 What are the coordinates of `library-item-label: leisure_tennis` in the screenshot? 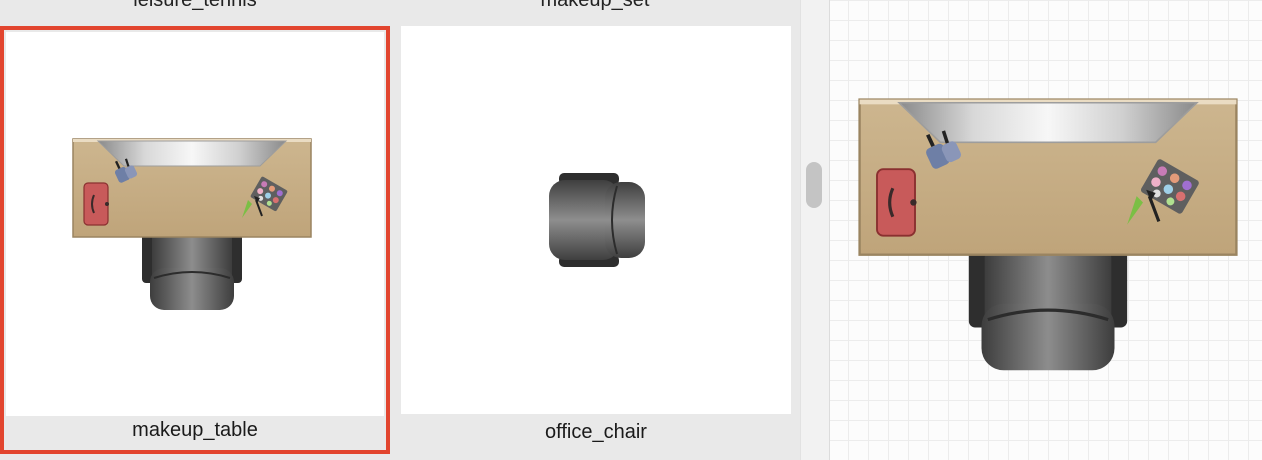 It's located at (195, 5).